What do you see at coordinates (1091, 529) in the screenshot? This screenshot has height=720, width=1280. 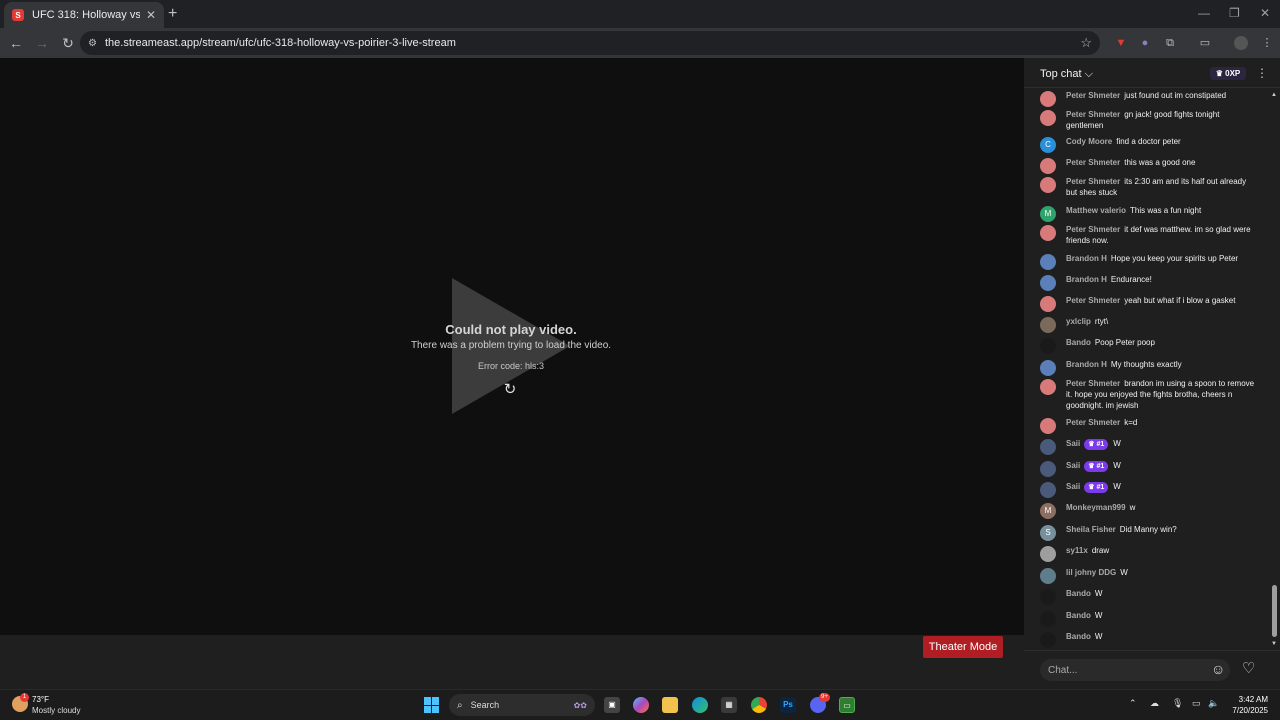 I see `chat-author: Sheila Fisher` at bounding box center [1091, 529].